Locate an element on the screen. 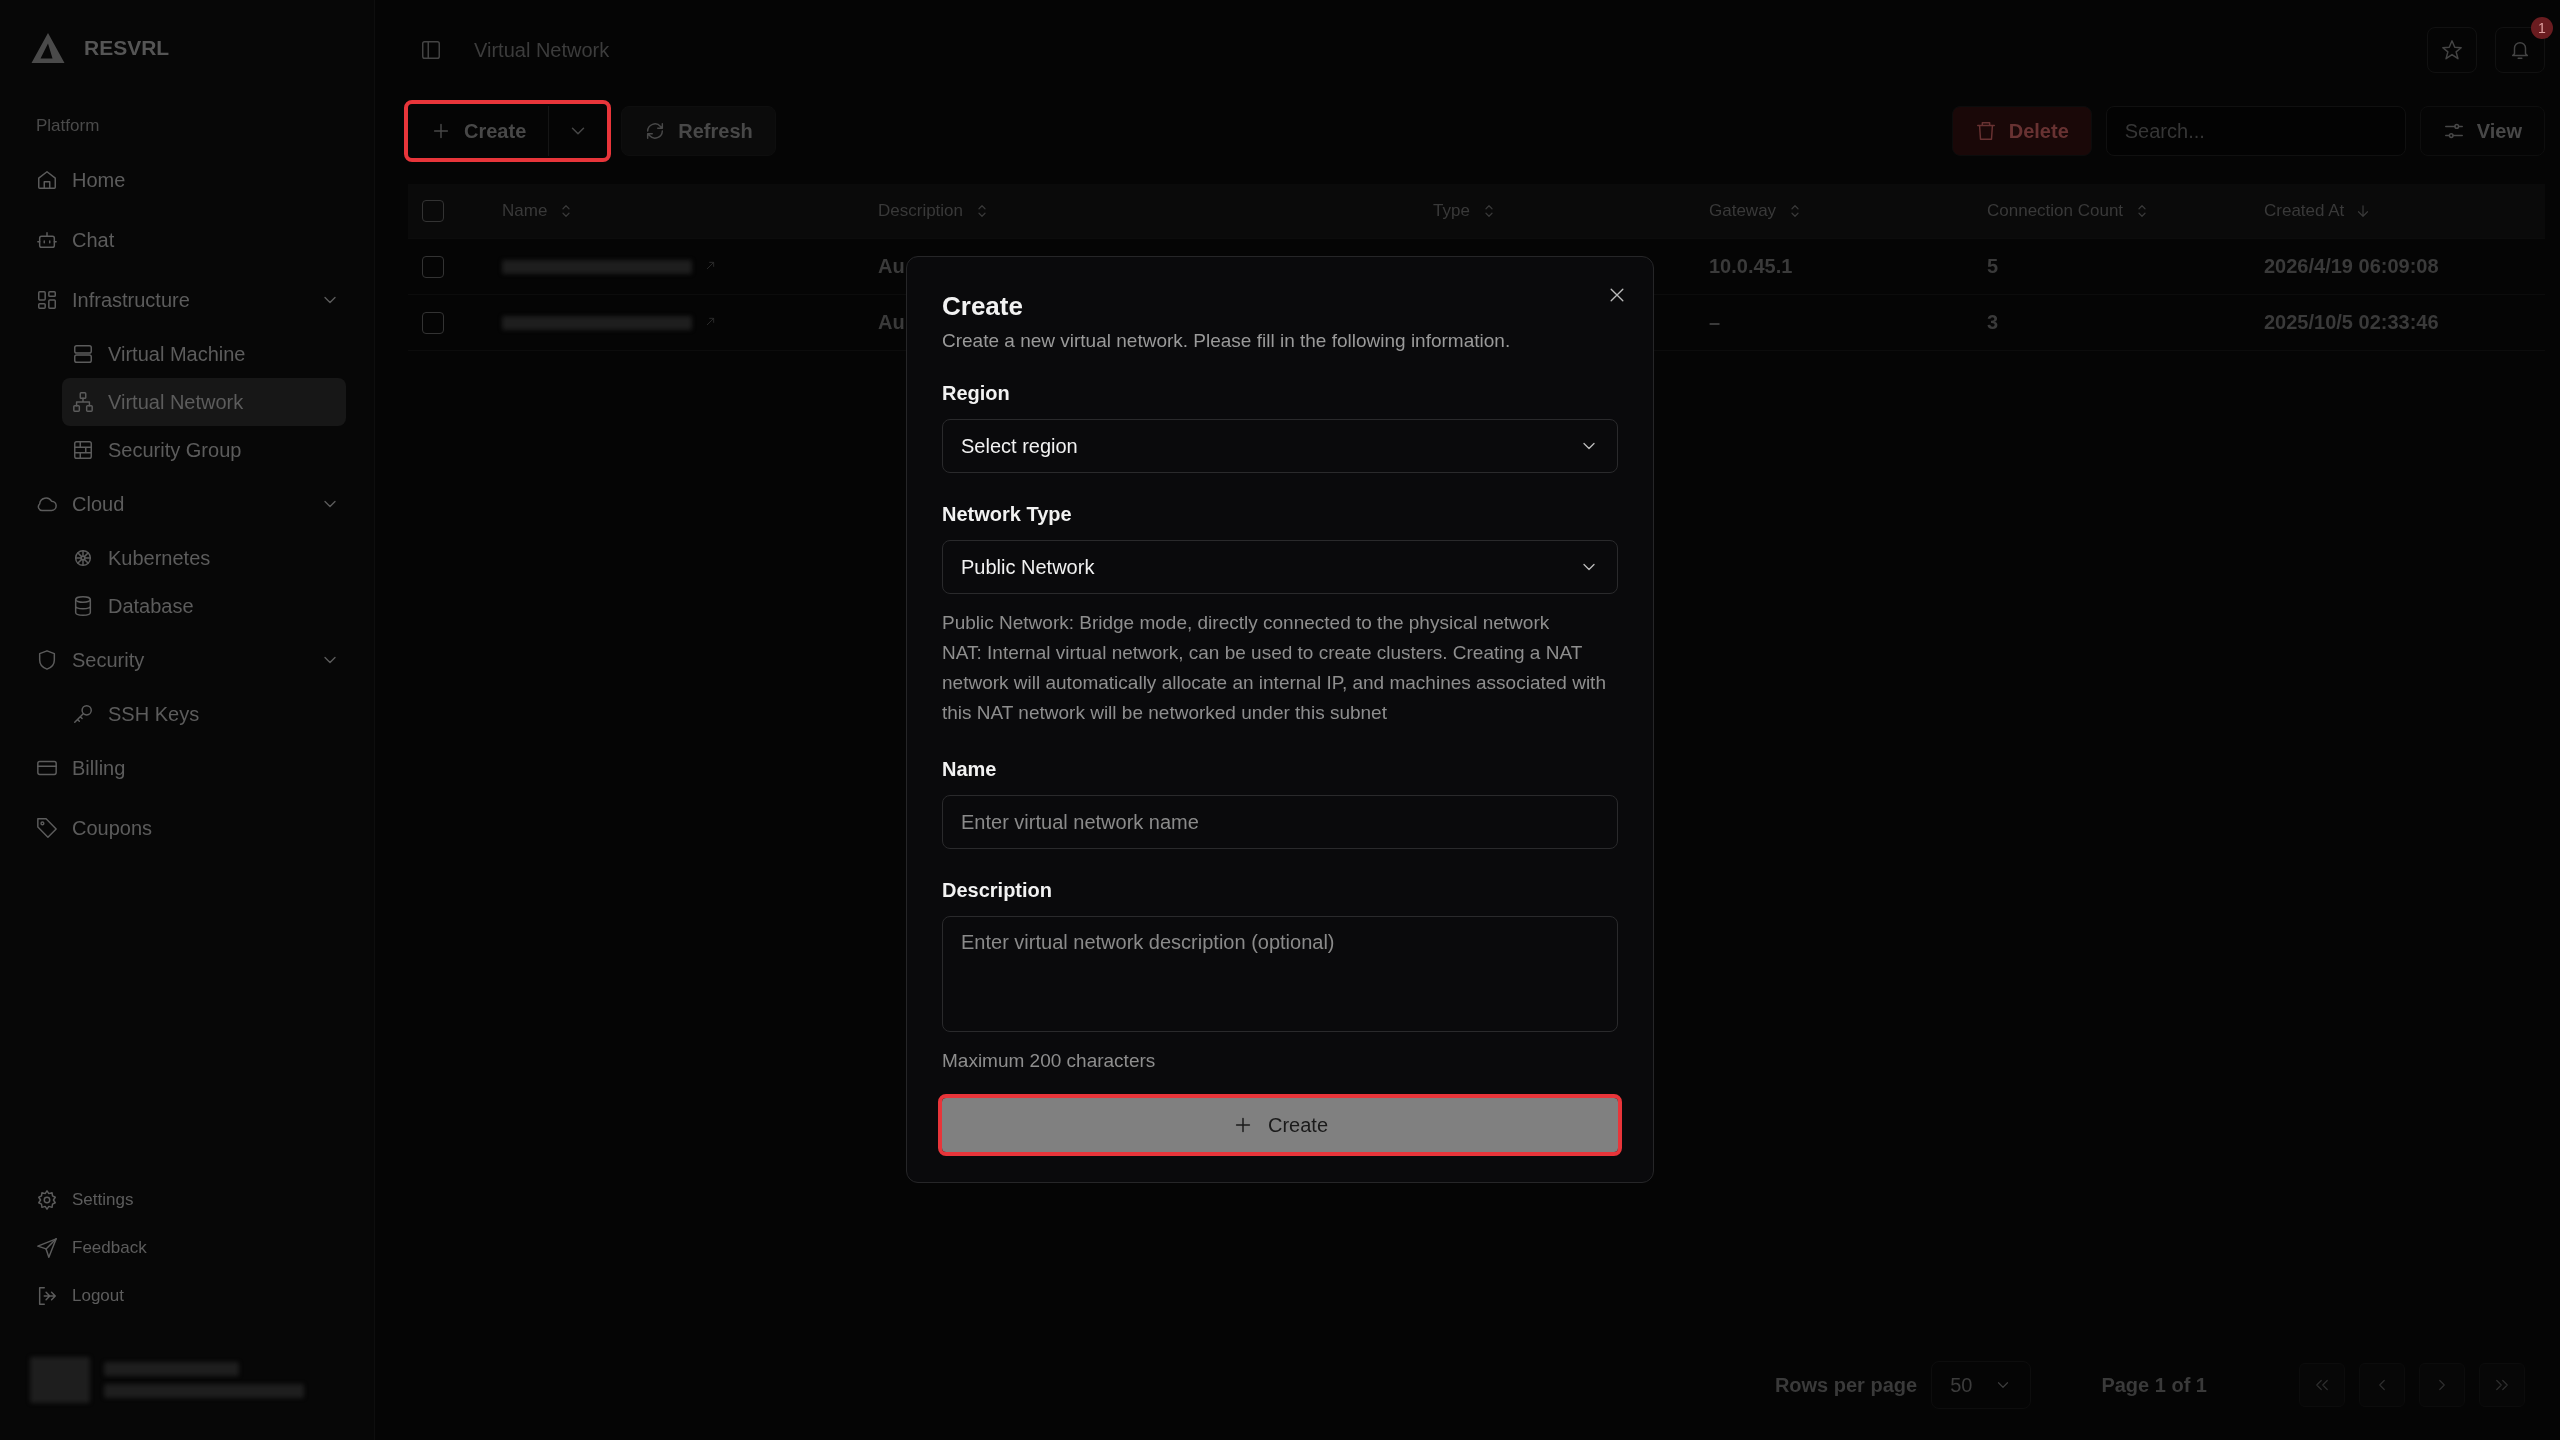 This screenshot has height=1440, width=2560. robot-icon is located at coordinates (47, 240).